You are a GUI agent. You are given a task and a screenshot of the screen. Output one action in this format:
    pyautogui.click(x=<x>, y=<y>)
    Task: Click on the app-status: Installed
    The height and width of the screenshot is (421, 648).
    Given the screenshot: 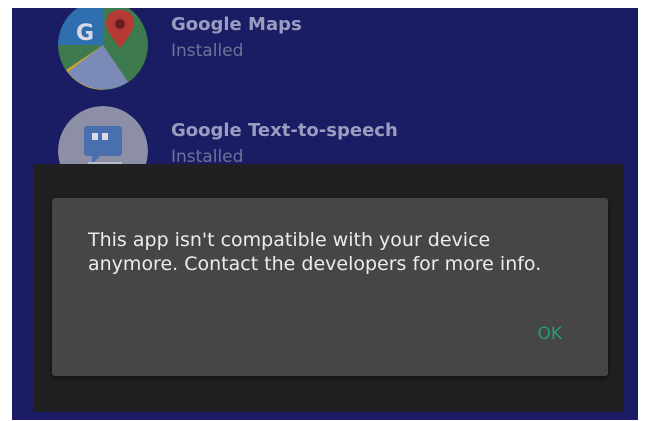 What is the action you would take?
    pyautogui.click(x=207, y=51)
    